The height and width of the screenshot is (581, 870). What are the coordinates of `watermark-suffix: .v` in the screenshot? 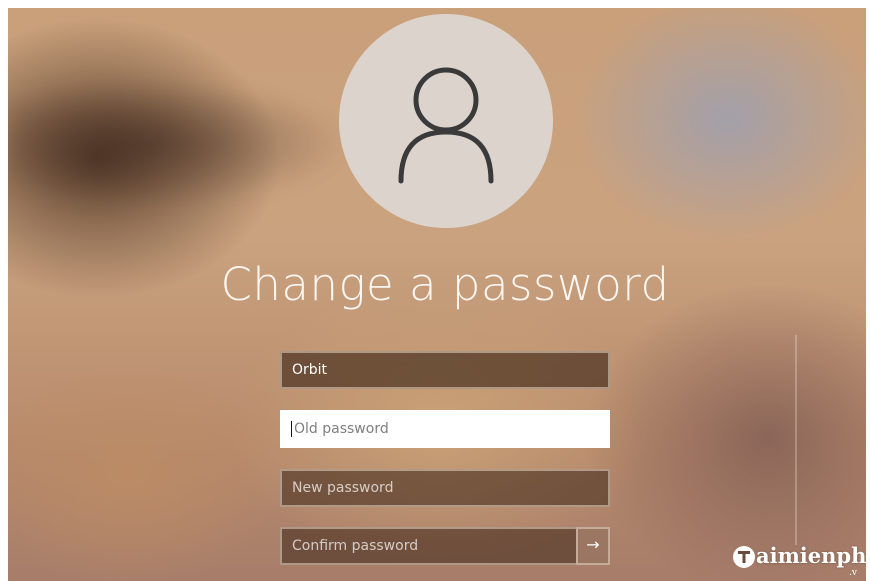 It's located at (853, 573).